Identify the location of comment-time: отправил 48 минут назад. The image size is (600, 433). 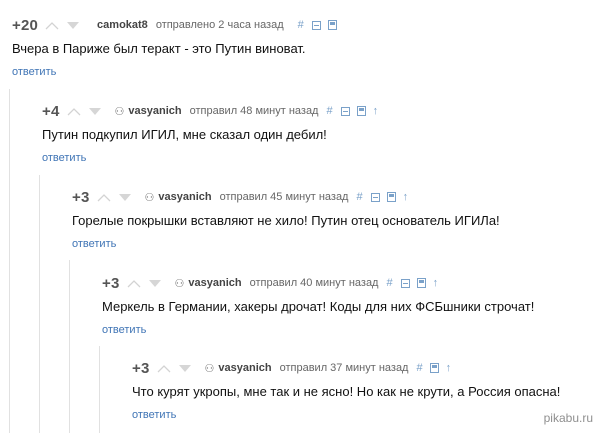
(254, 111).